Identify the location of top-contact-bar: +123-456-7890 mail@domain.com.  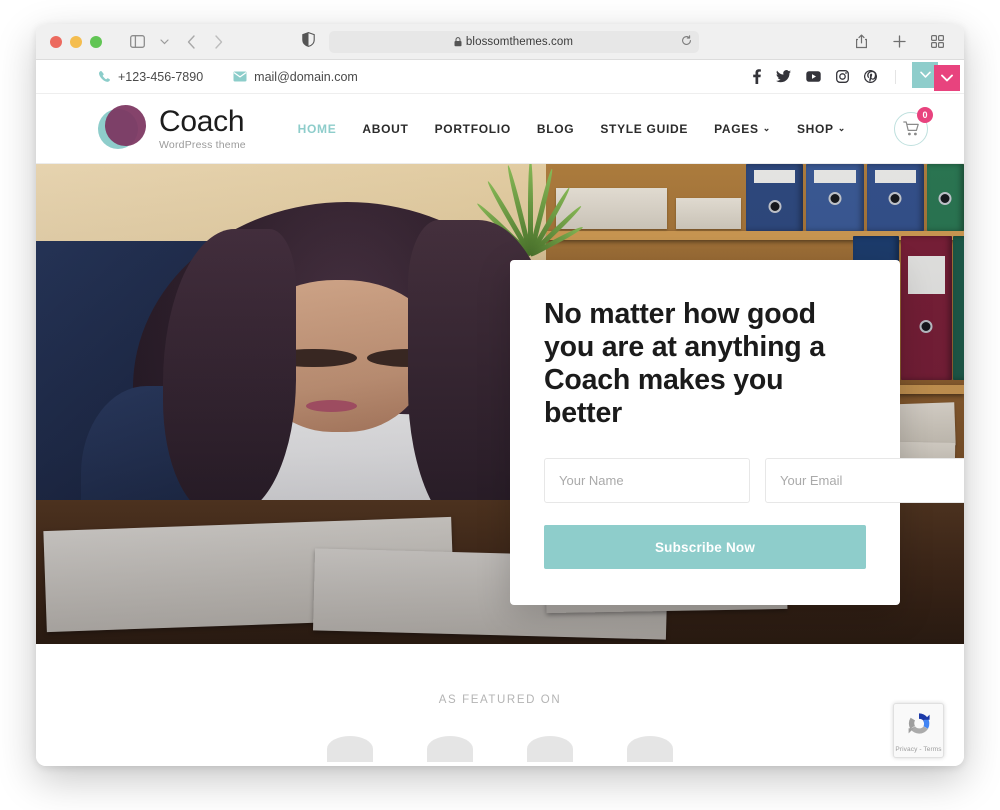
(500, 77).